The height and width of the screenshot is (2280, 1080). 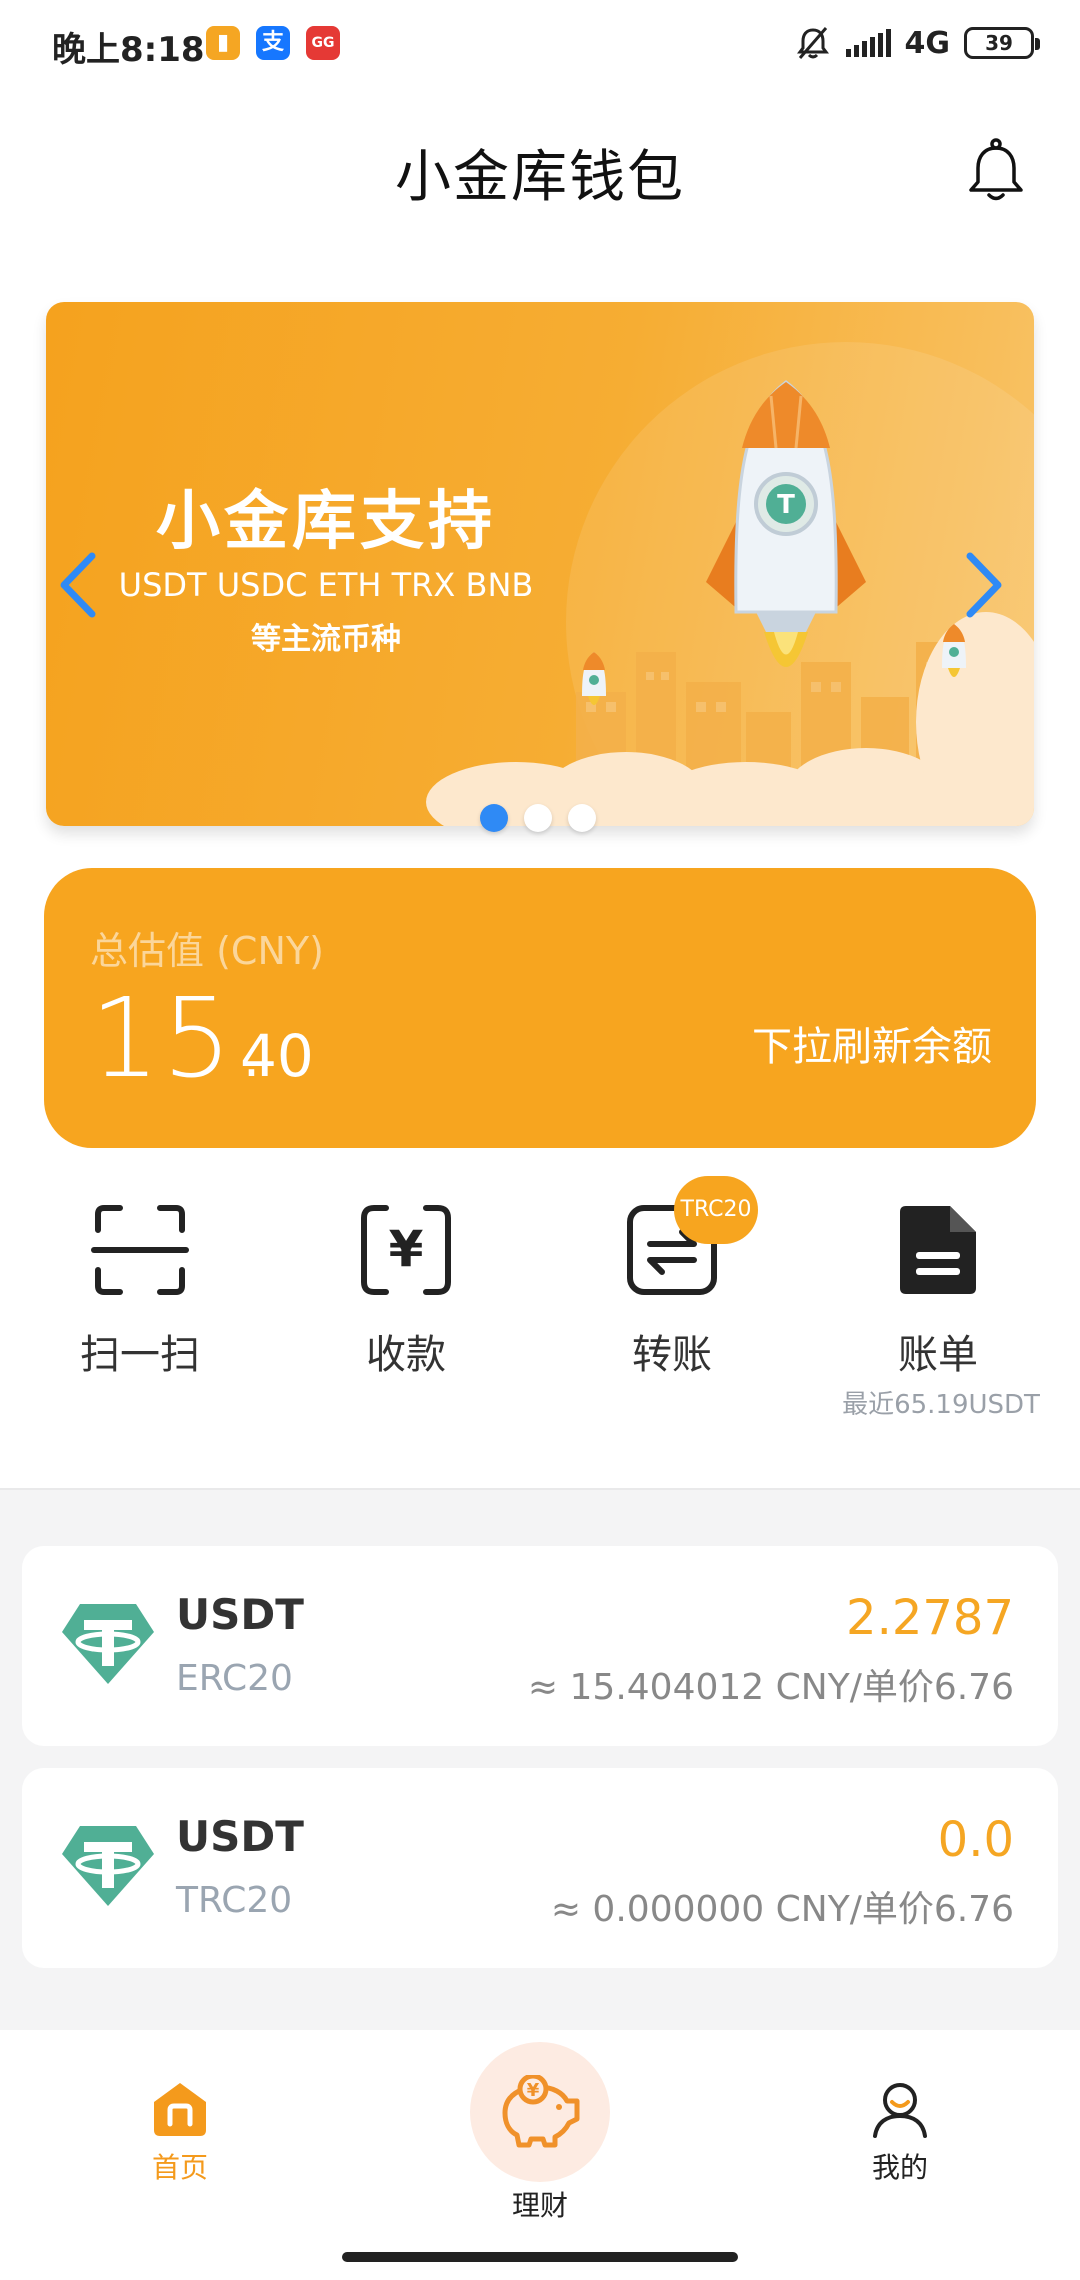 I want to click on banner-subtitle: 等主流币种, so click(x=326, y=639).